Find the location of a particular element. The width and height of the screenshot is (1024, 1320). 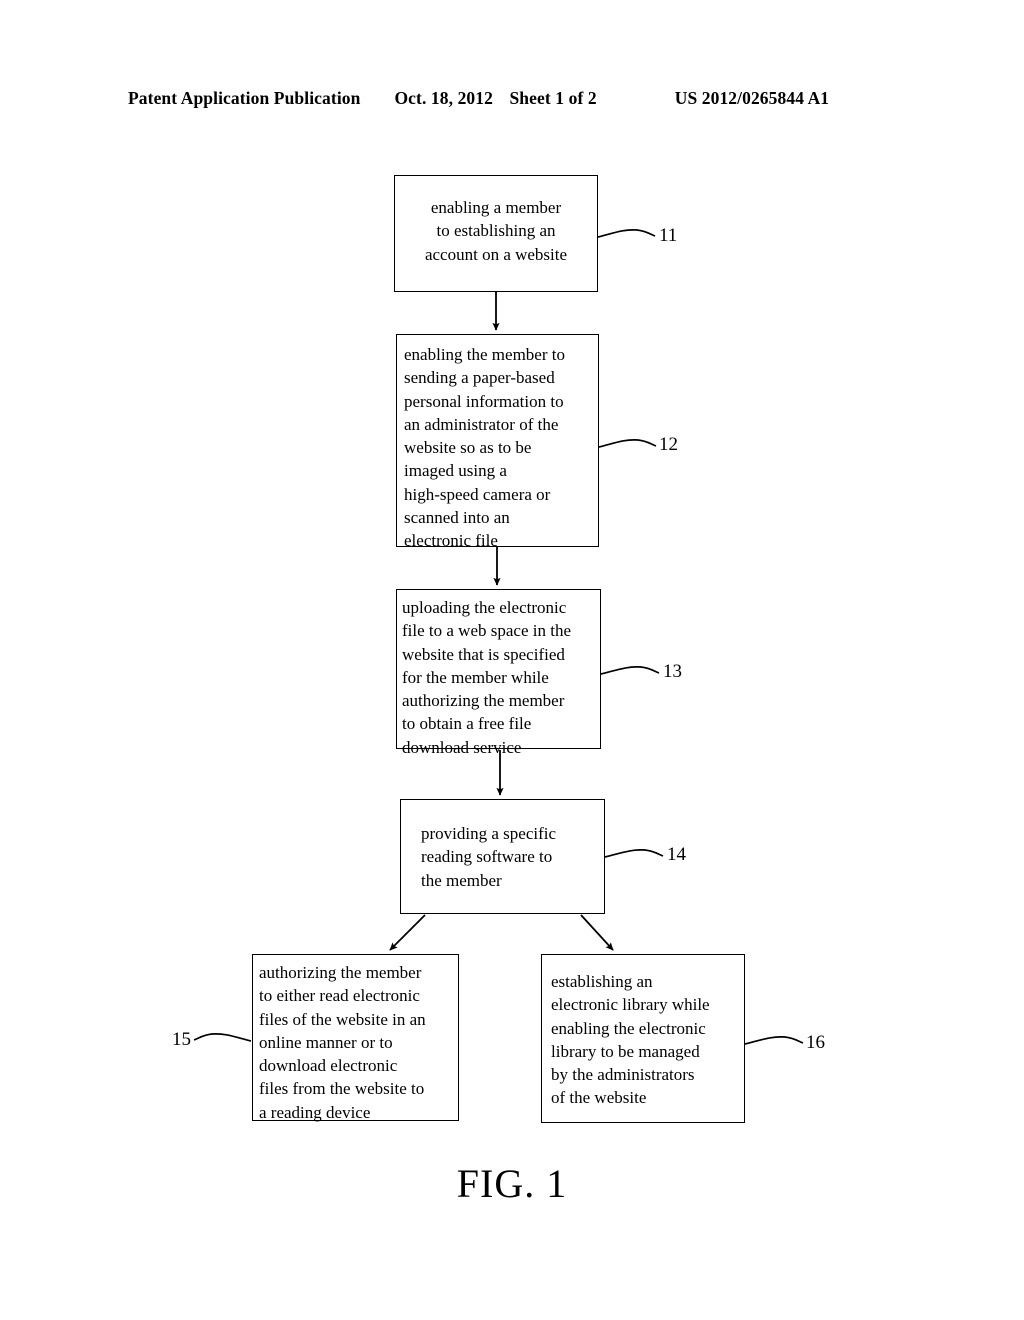

reference-numeral-11: 11 is located at coordinates (668, 235).